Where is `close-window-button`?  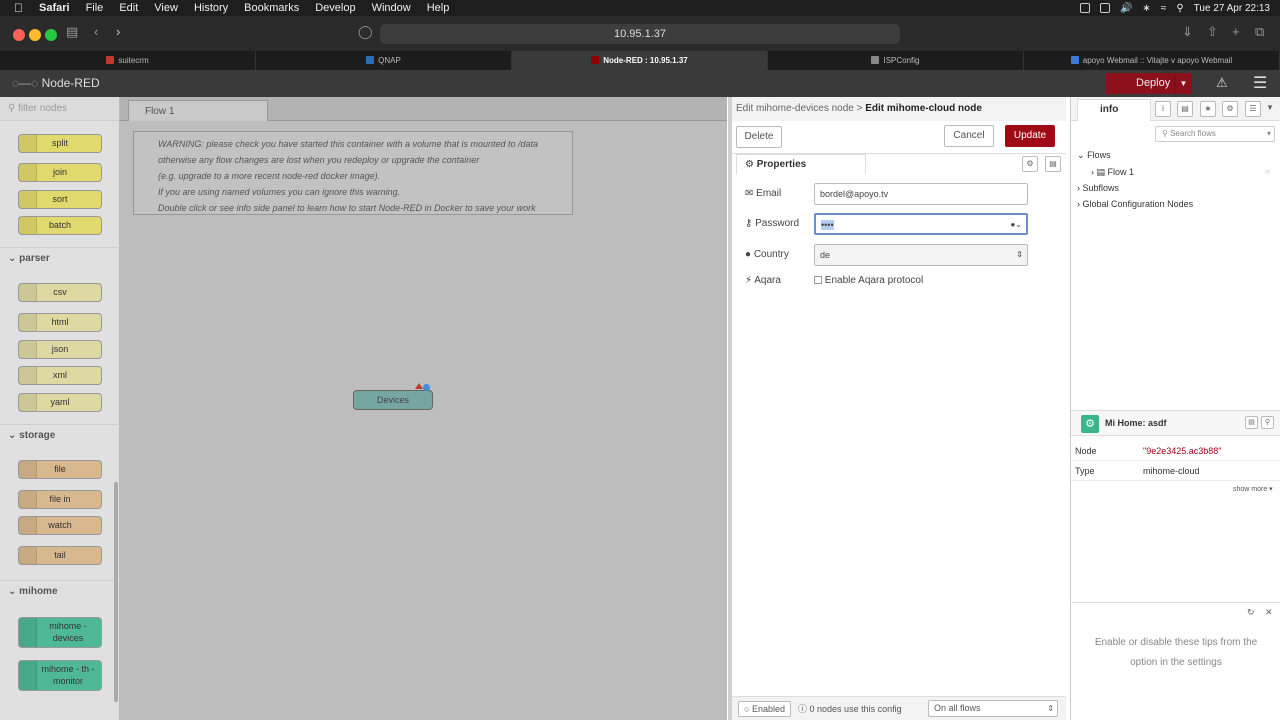
close-window-button is located at coordinates (19, 35).